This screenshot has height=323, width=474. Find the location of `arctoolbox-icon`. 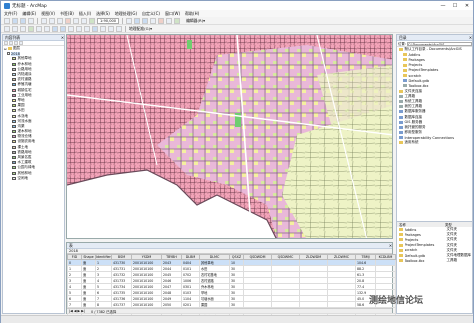

arctoolbox-icon is located at coordinates (161, 20).